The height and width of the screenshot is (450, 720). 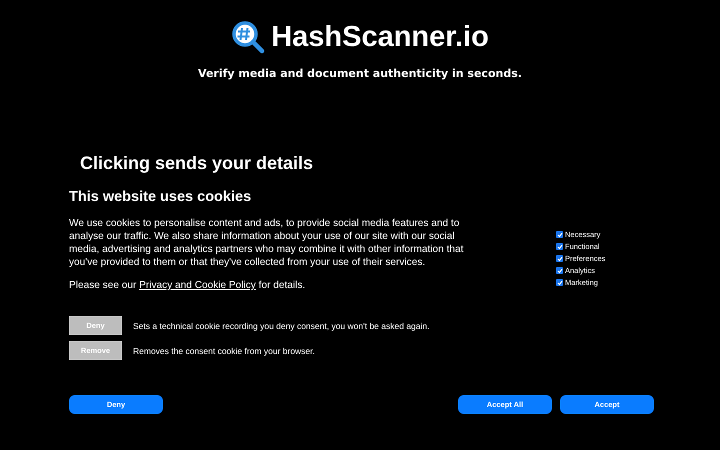 What do you see at coordinates (197, 285) in the screenshot?
I see `policy-link: Privacy and Cookie Policy` at bounding box center [197, 285].